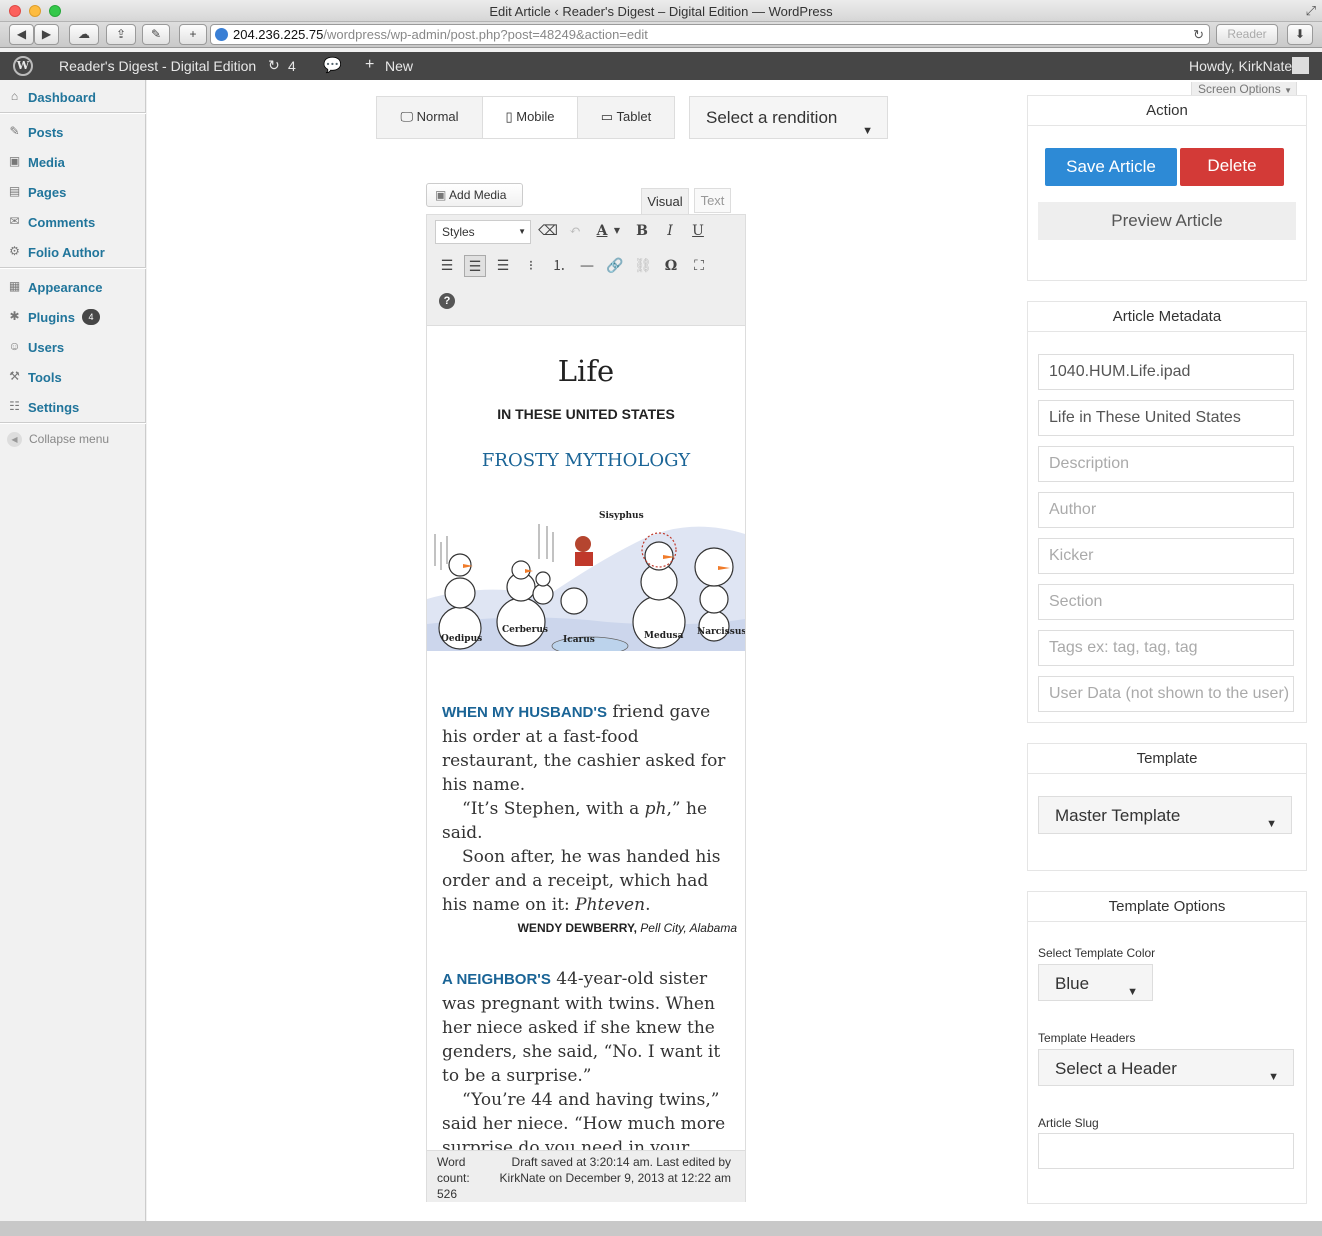 This screenshot has height=1236, width=1322. I want to click on users-icon: ☺, so click(14, 346).